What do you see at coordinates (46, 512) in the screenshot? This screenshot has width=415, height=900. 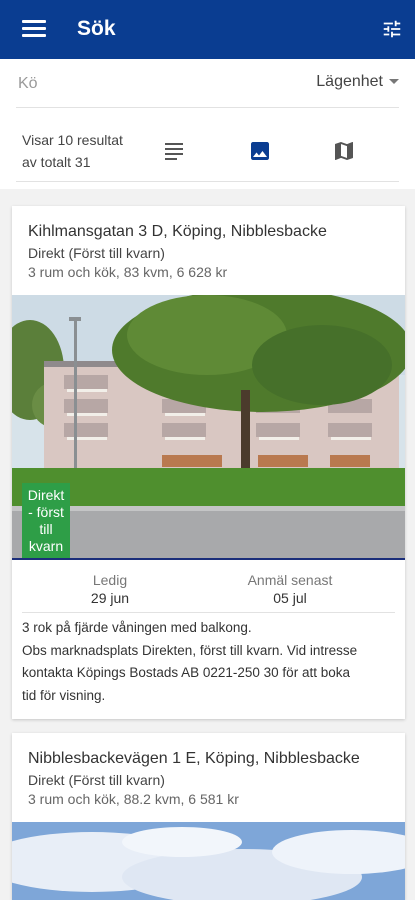 I see `badge-line: - först` at bounding box center [46, 512].